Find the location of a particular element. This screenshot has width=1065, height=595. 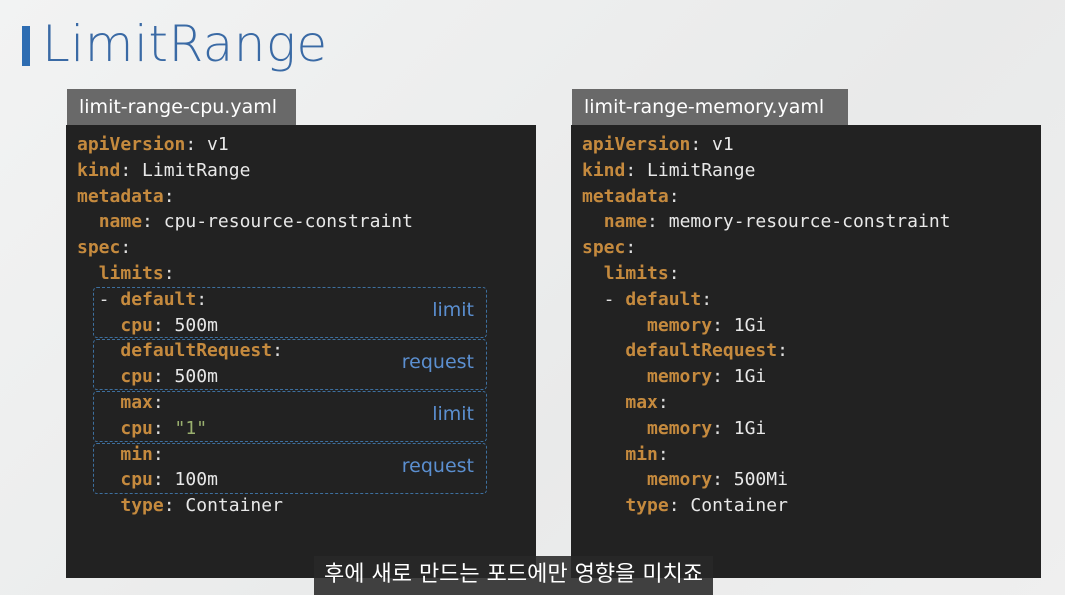

cpu-code-line: kind: LimitRange is located at coordinates (164, 170).